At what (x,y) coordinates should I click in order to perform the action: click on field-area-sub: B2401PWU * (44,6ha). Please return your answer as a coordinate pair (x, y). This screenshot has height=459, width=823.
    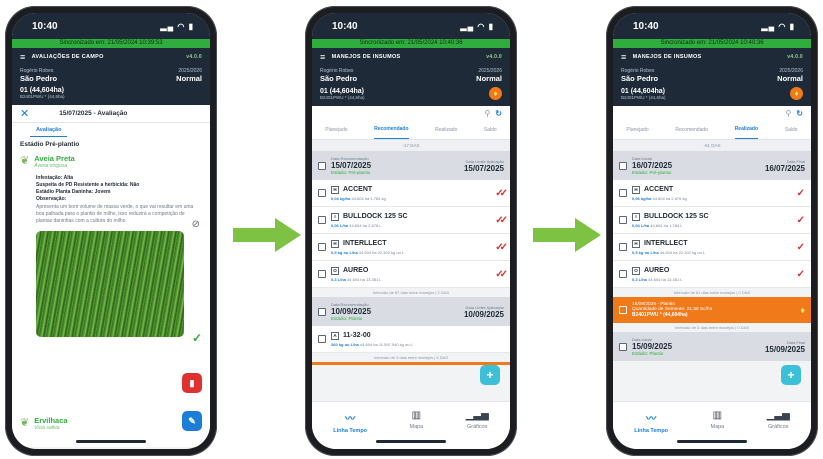
    Looking at the image, I should click on (643, 97).